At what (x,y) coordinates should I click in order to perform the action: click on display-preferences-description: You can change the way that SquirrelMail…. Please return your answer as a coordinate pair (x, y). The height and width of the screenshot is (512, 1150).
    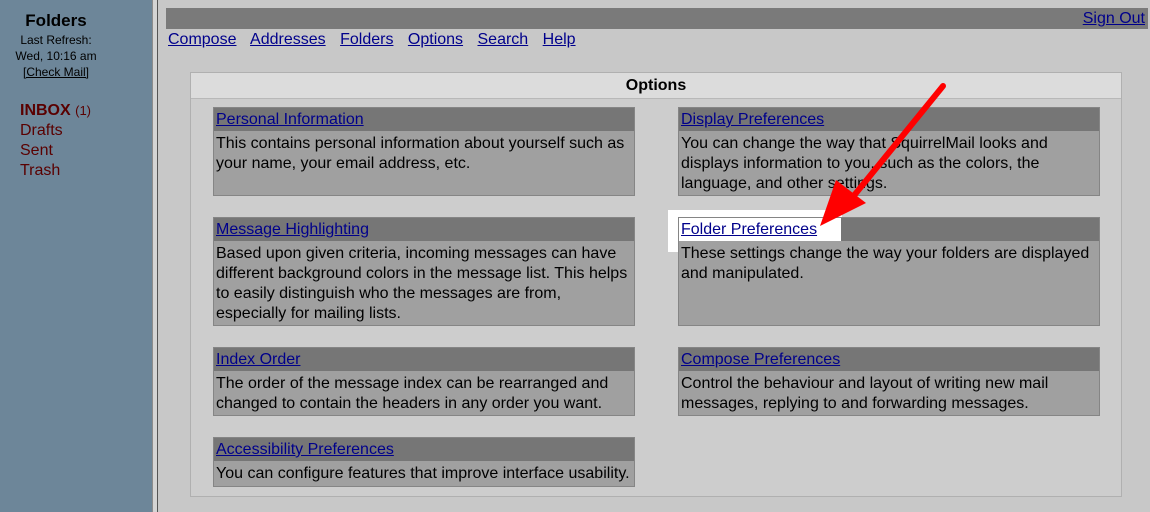
    Looking at the image, I should click on (864, 163).